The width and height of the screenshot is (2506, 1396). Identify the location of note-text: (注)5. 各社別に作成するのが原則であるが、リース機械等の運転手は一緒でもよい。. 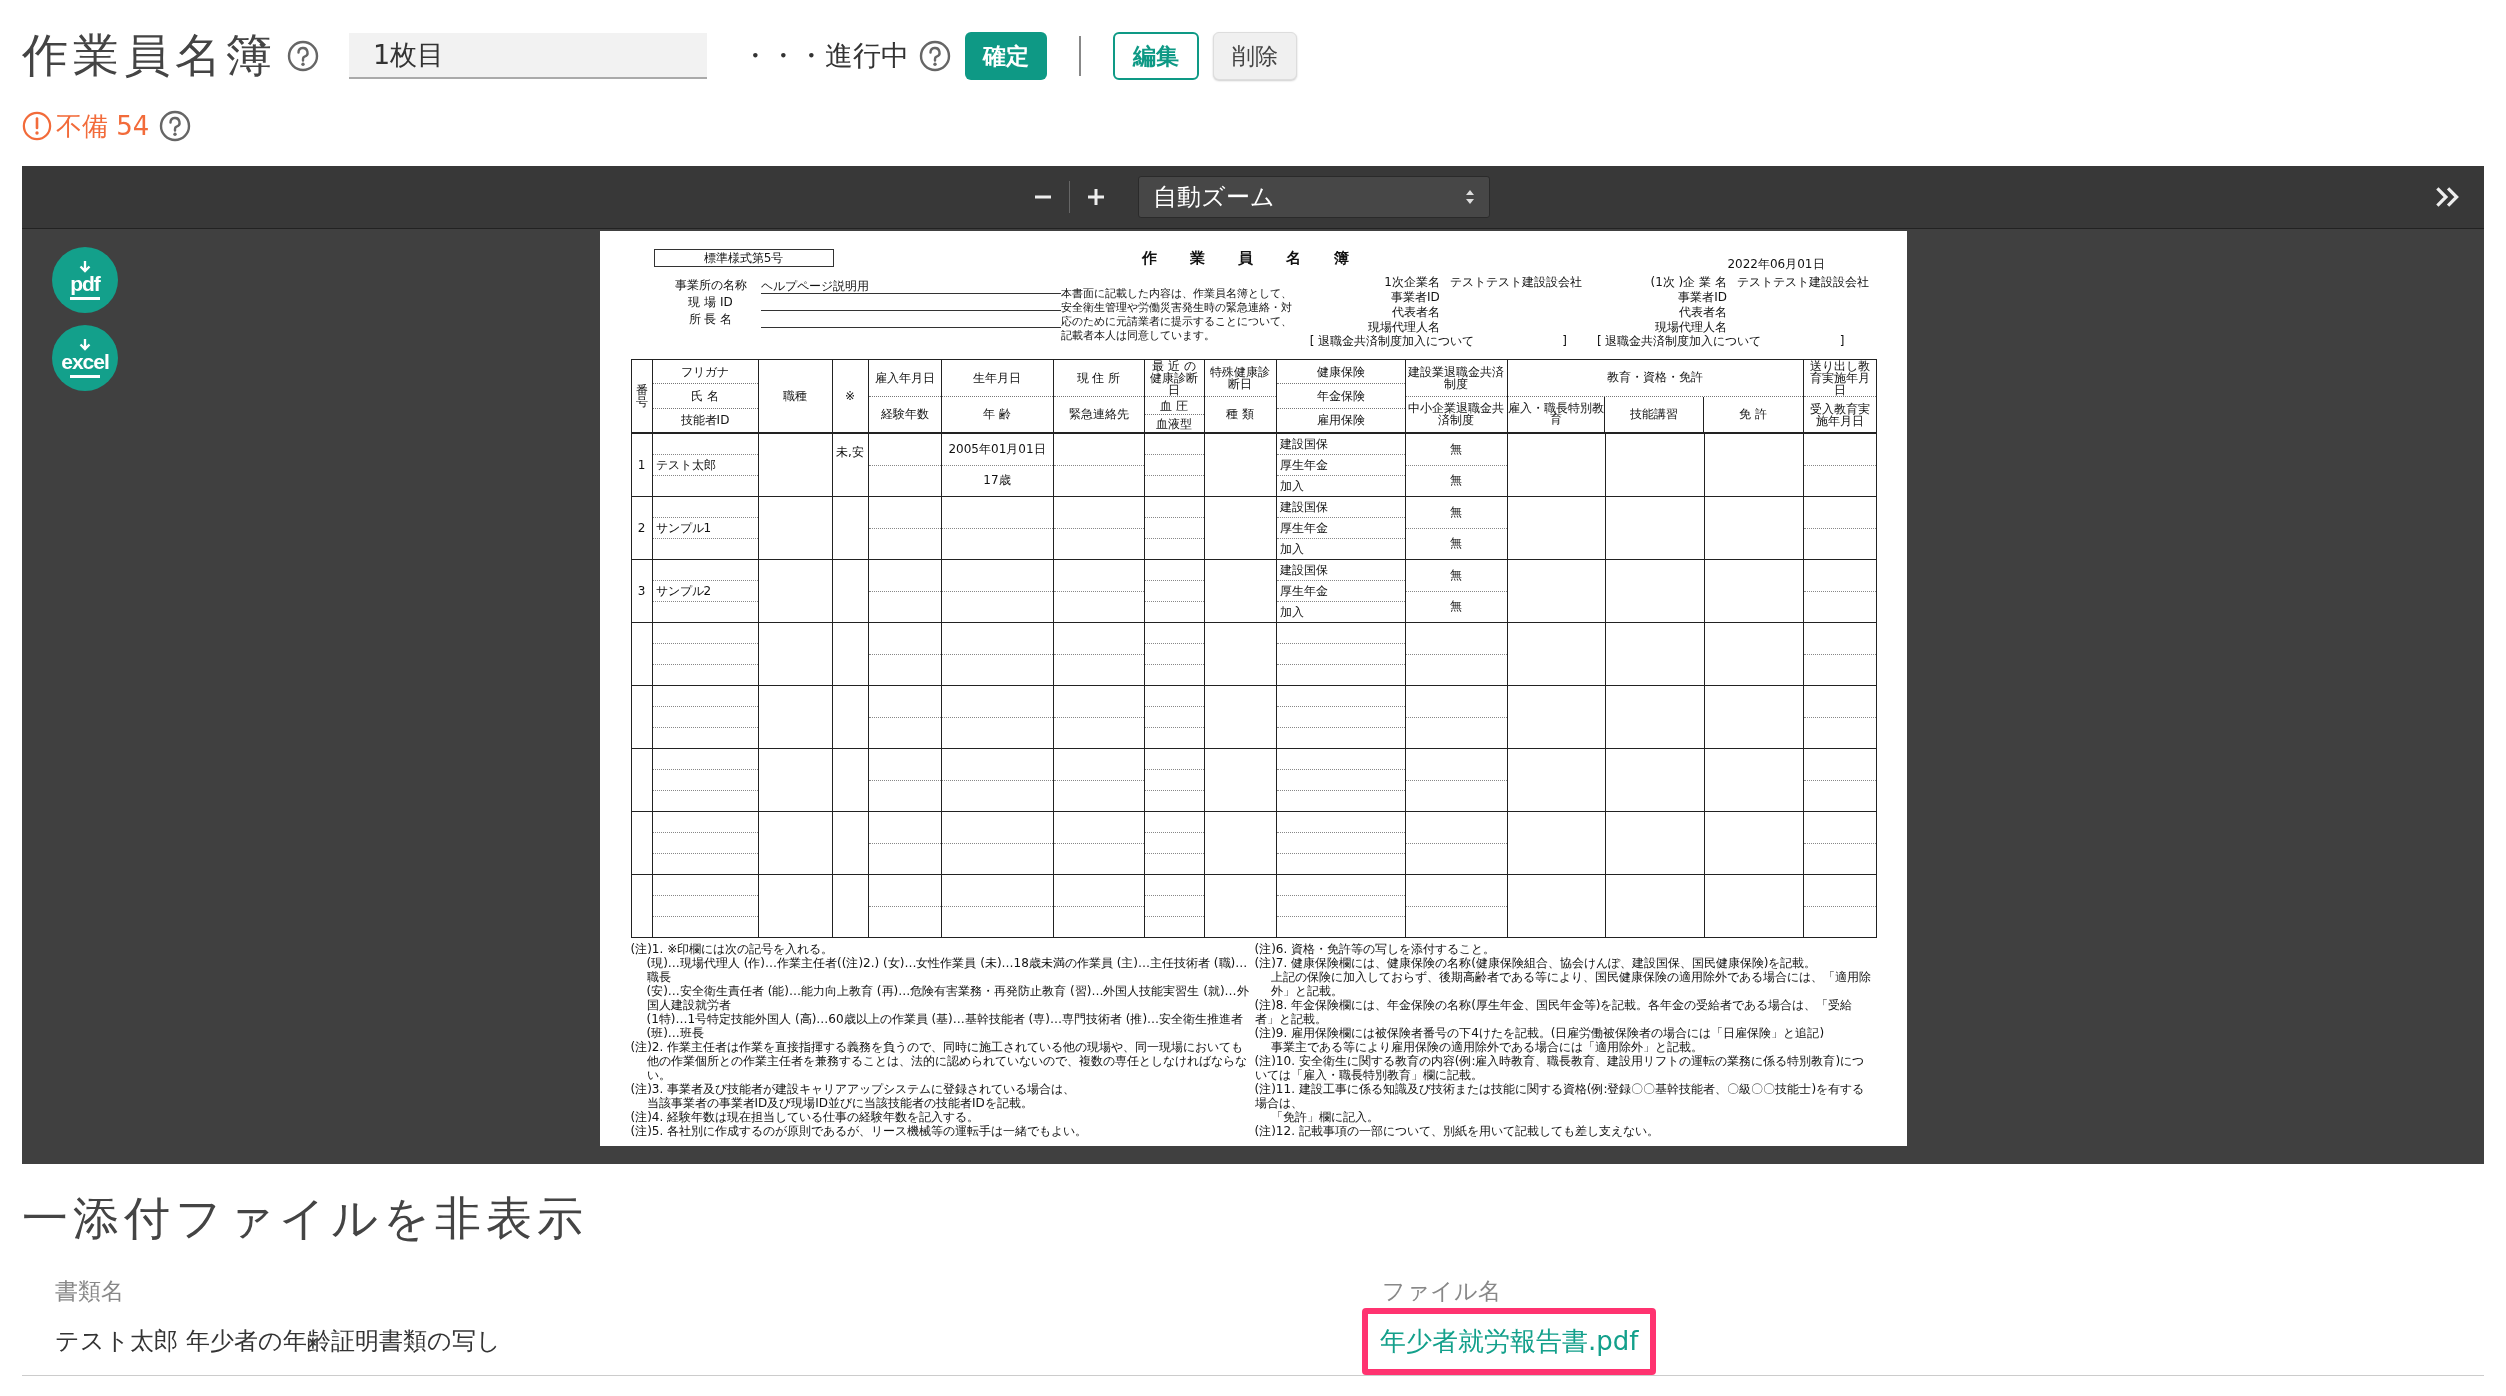
(859, 1131).